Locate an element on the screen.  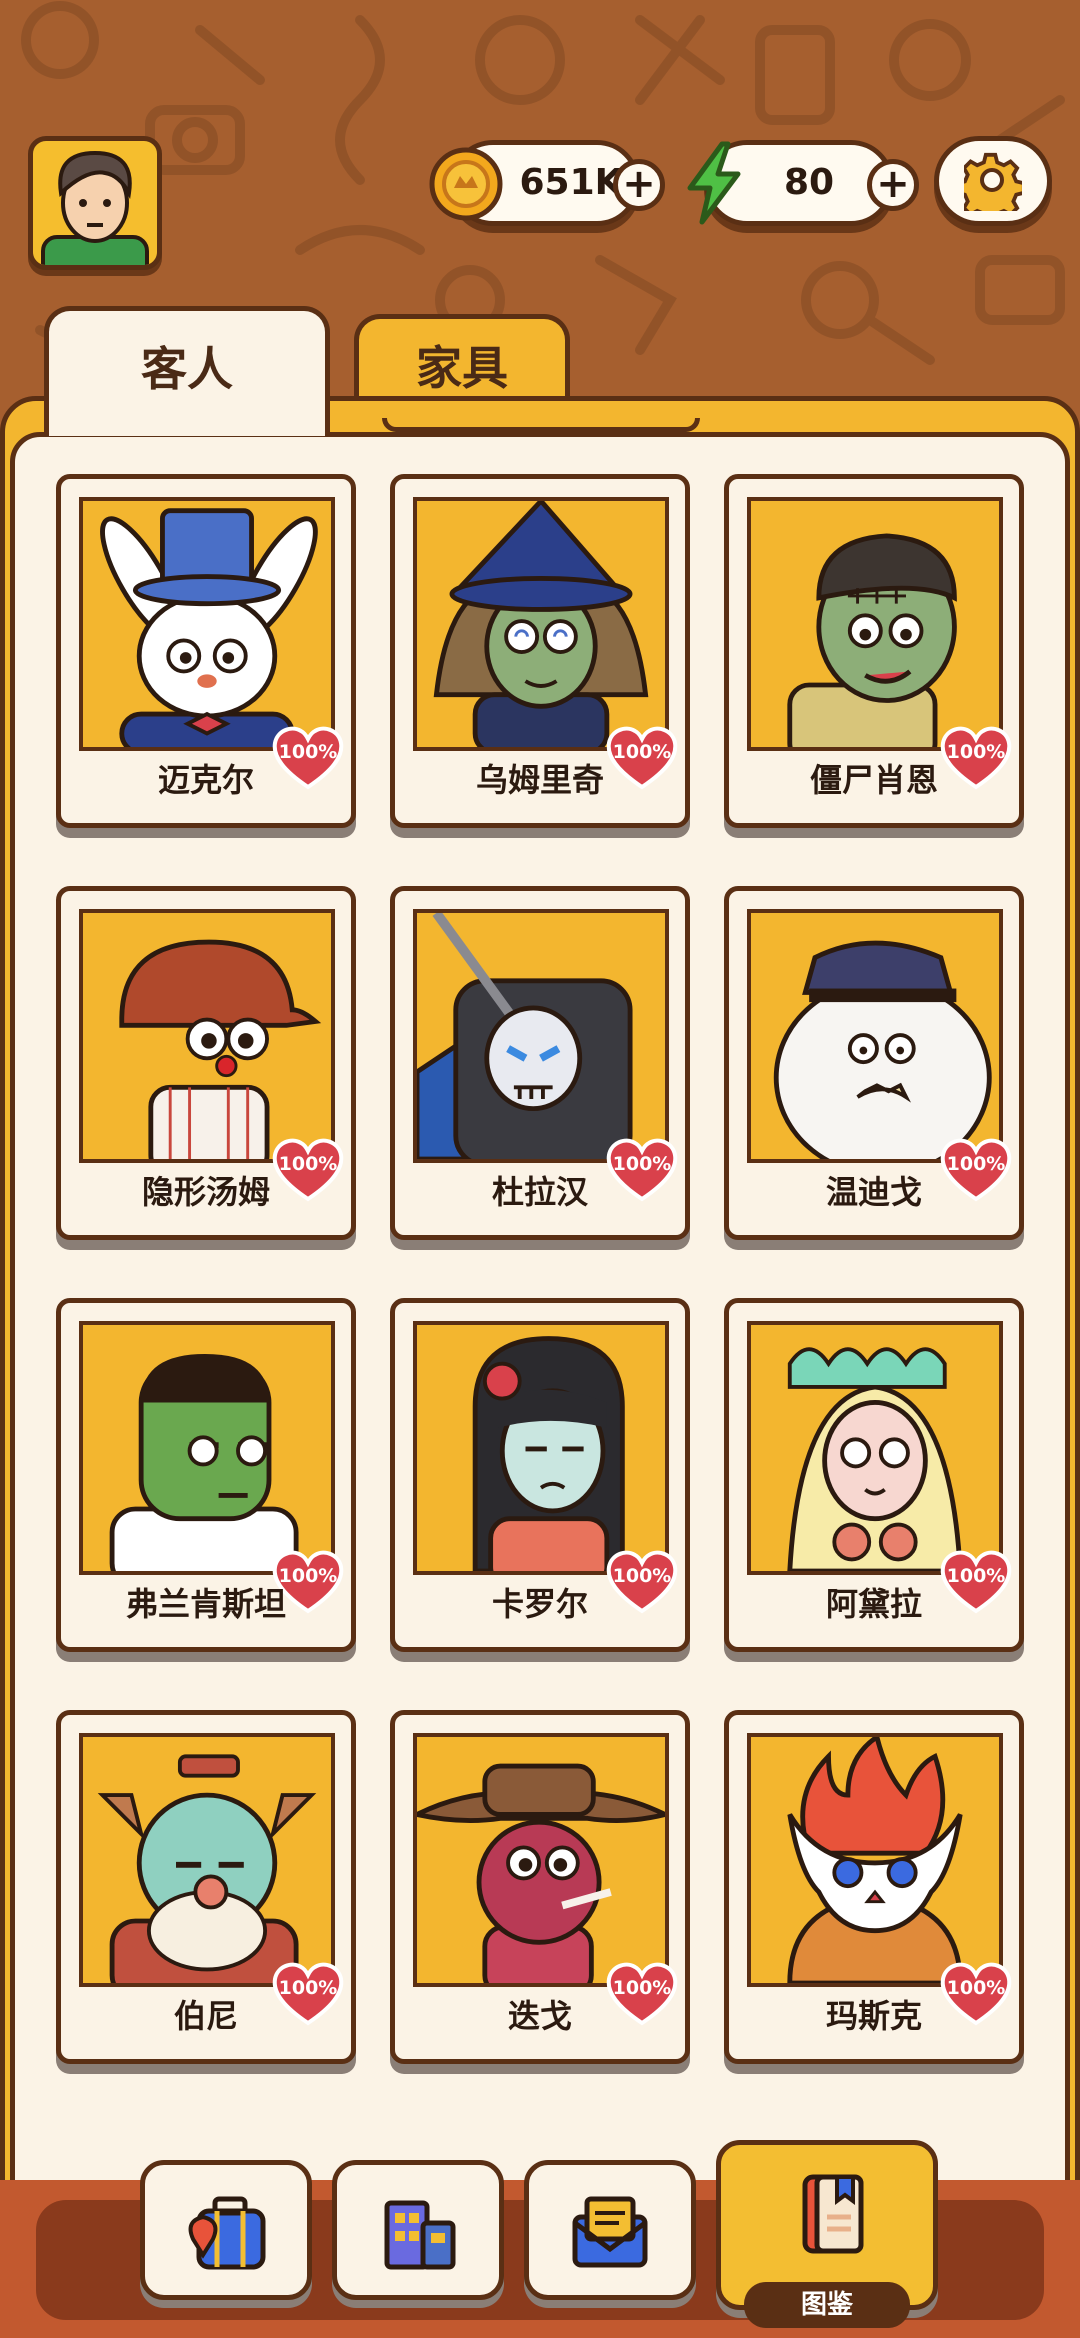
guest-card-carol: 100% 卡罗尔 is located at coordinates (540, 1475).